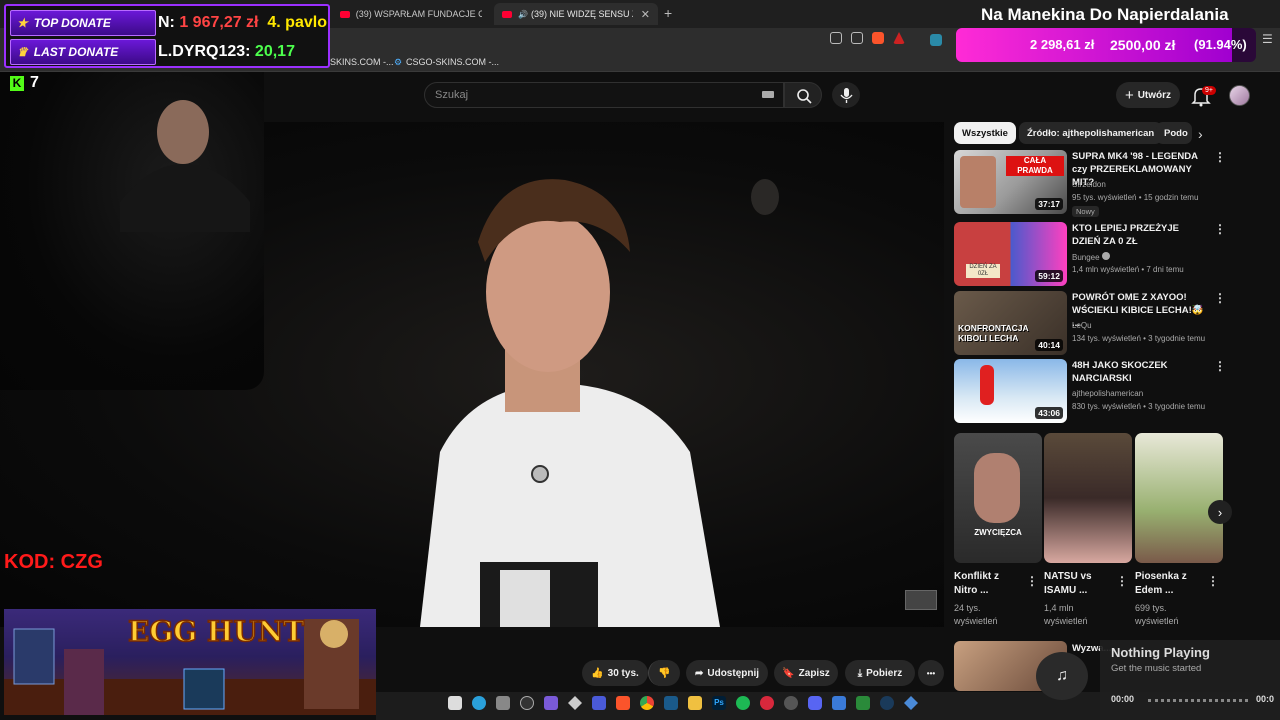 Image resolution: width=1280 pixels, height=720 pixels. What do you see at coordinates (411, 14) in the screenshot?
I see `browser-tab: (39) WSPARŁAM FUNDACJE CANCER` at bounding box center [411, 14].